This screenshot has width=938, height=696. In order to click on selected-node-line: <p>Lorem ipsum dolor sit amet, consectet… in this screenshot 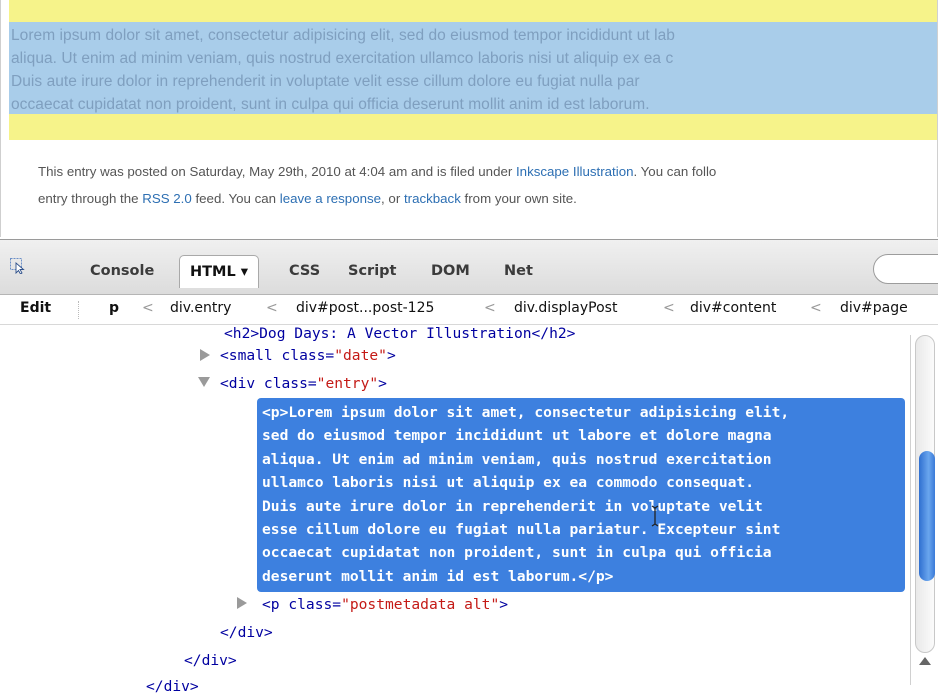, I will do `click(526, 412)`.